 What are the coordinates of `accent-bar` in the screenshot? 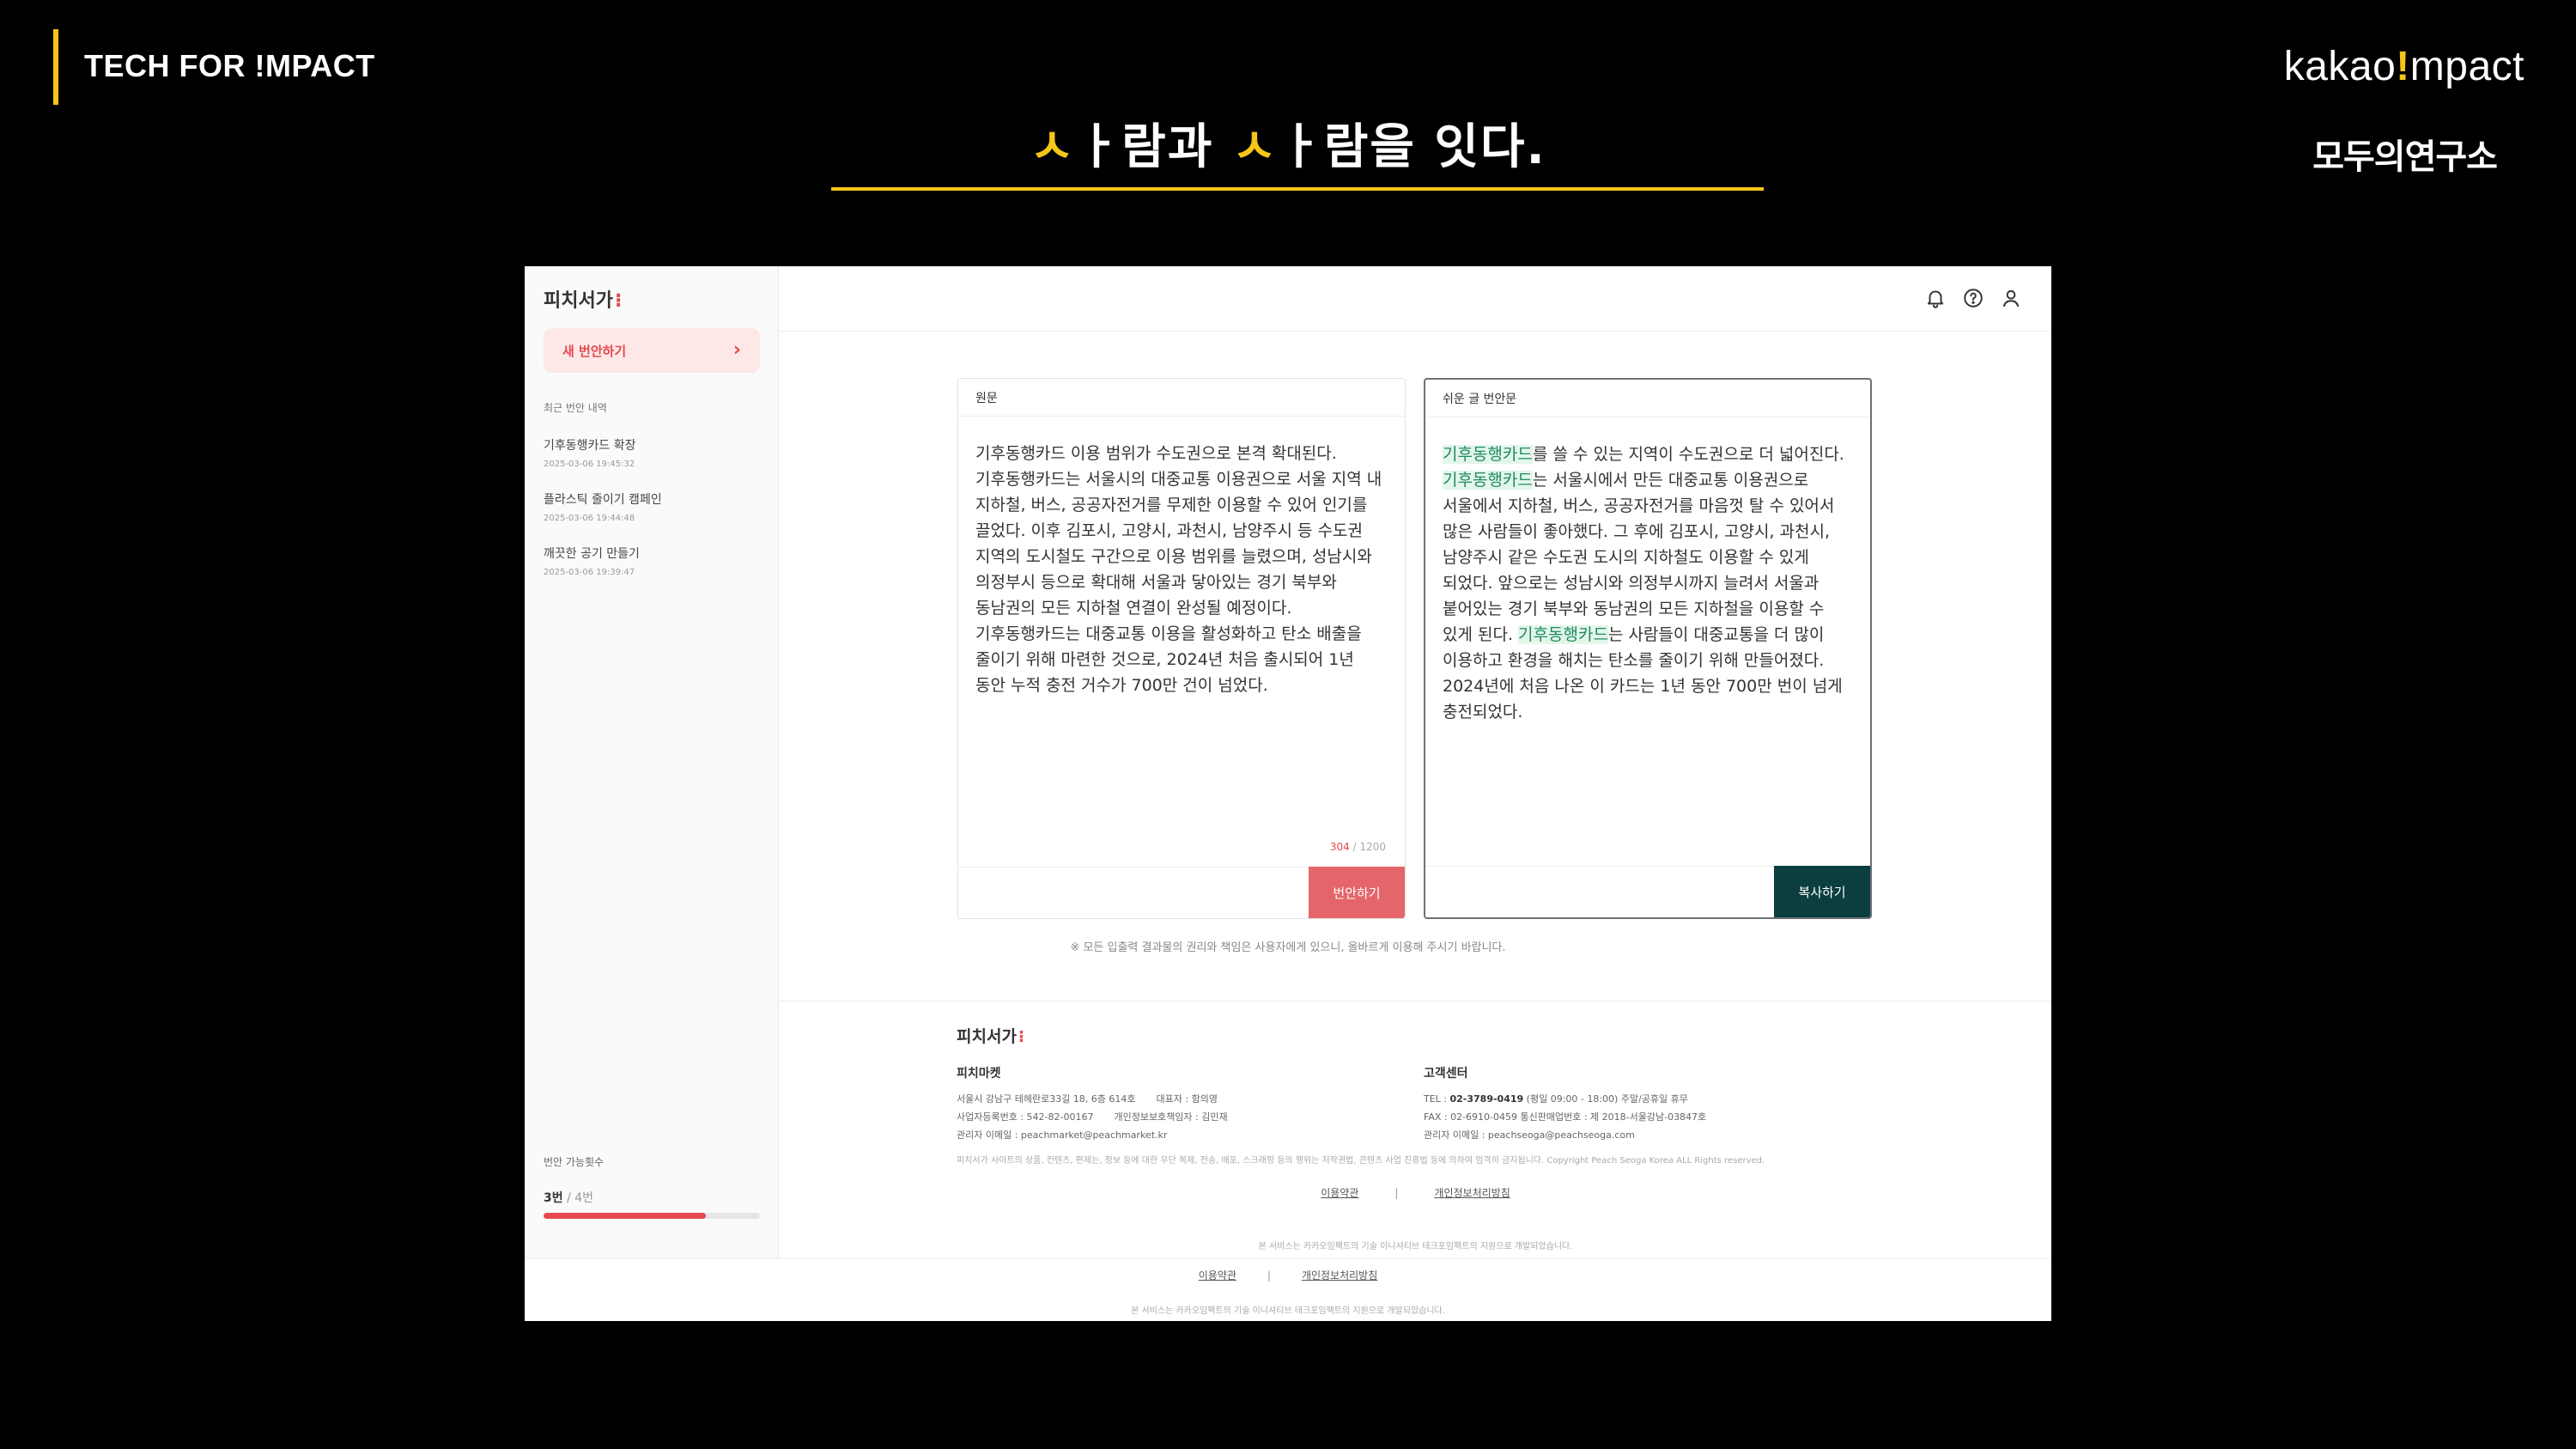 It's located at (56, 67).